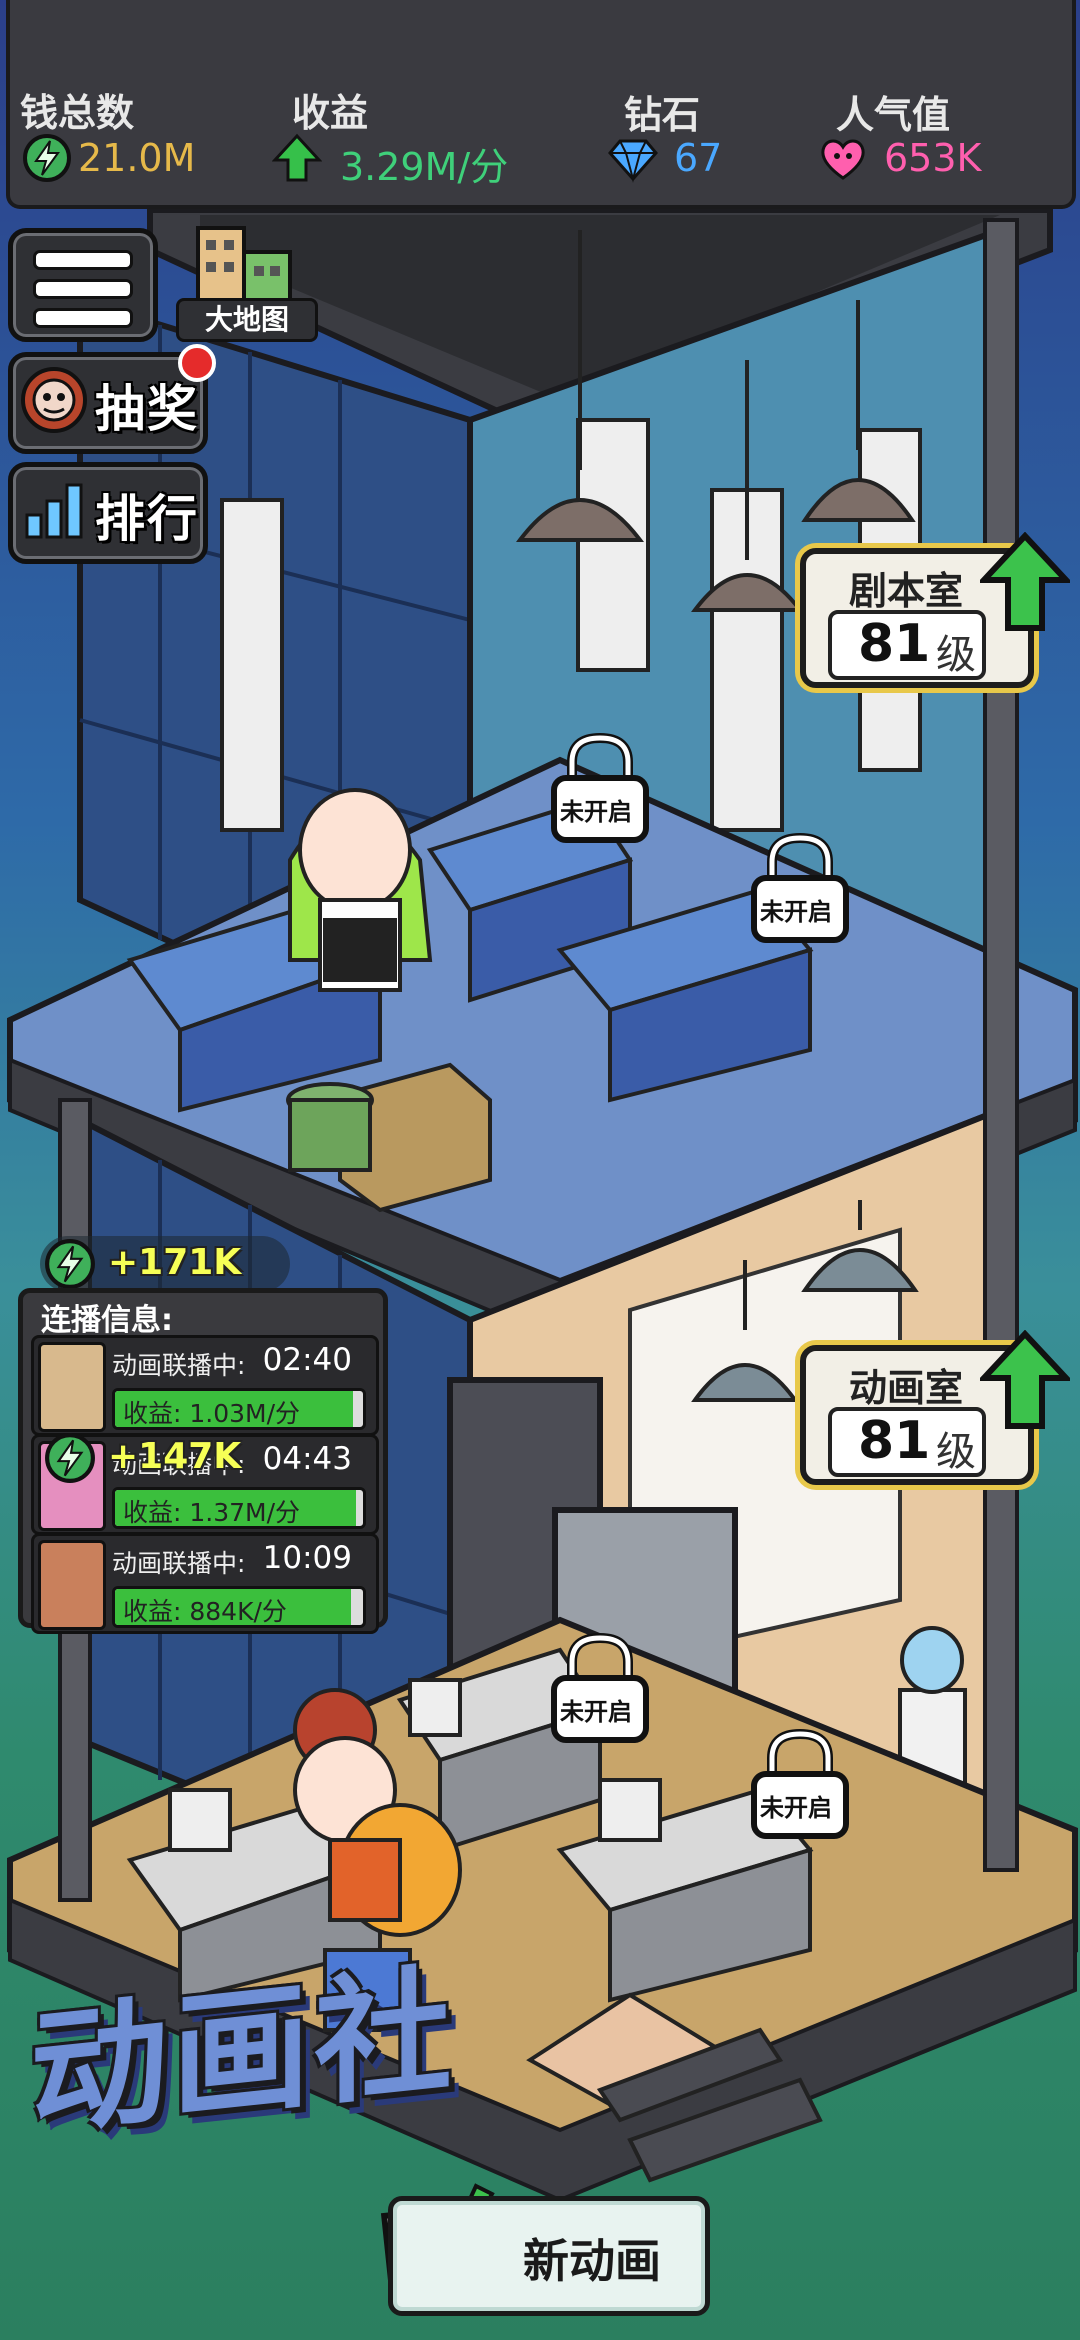  Describe the element at coordinates (933, 158) in the screenshot. I see `popularity-value: 653K` at that location.